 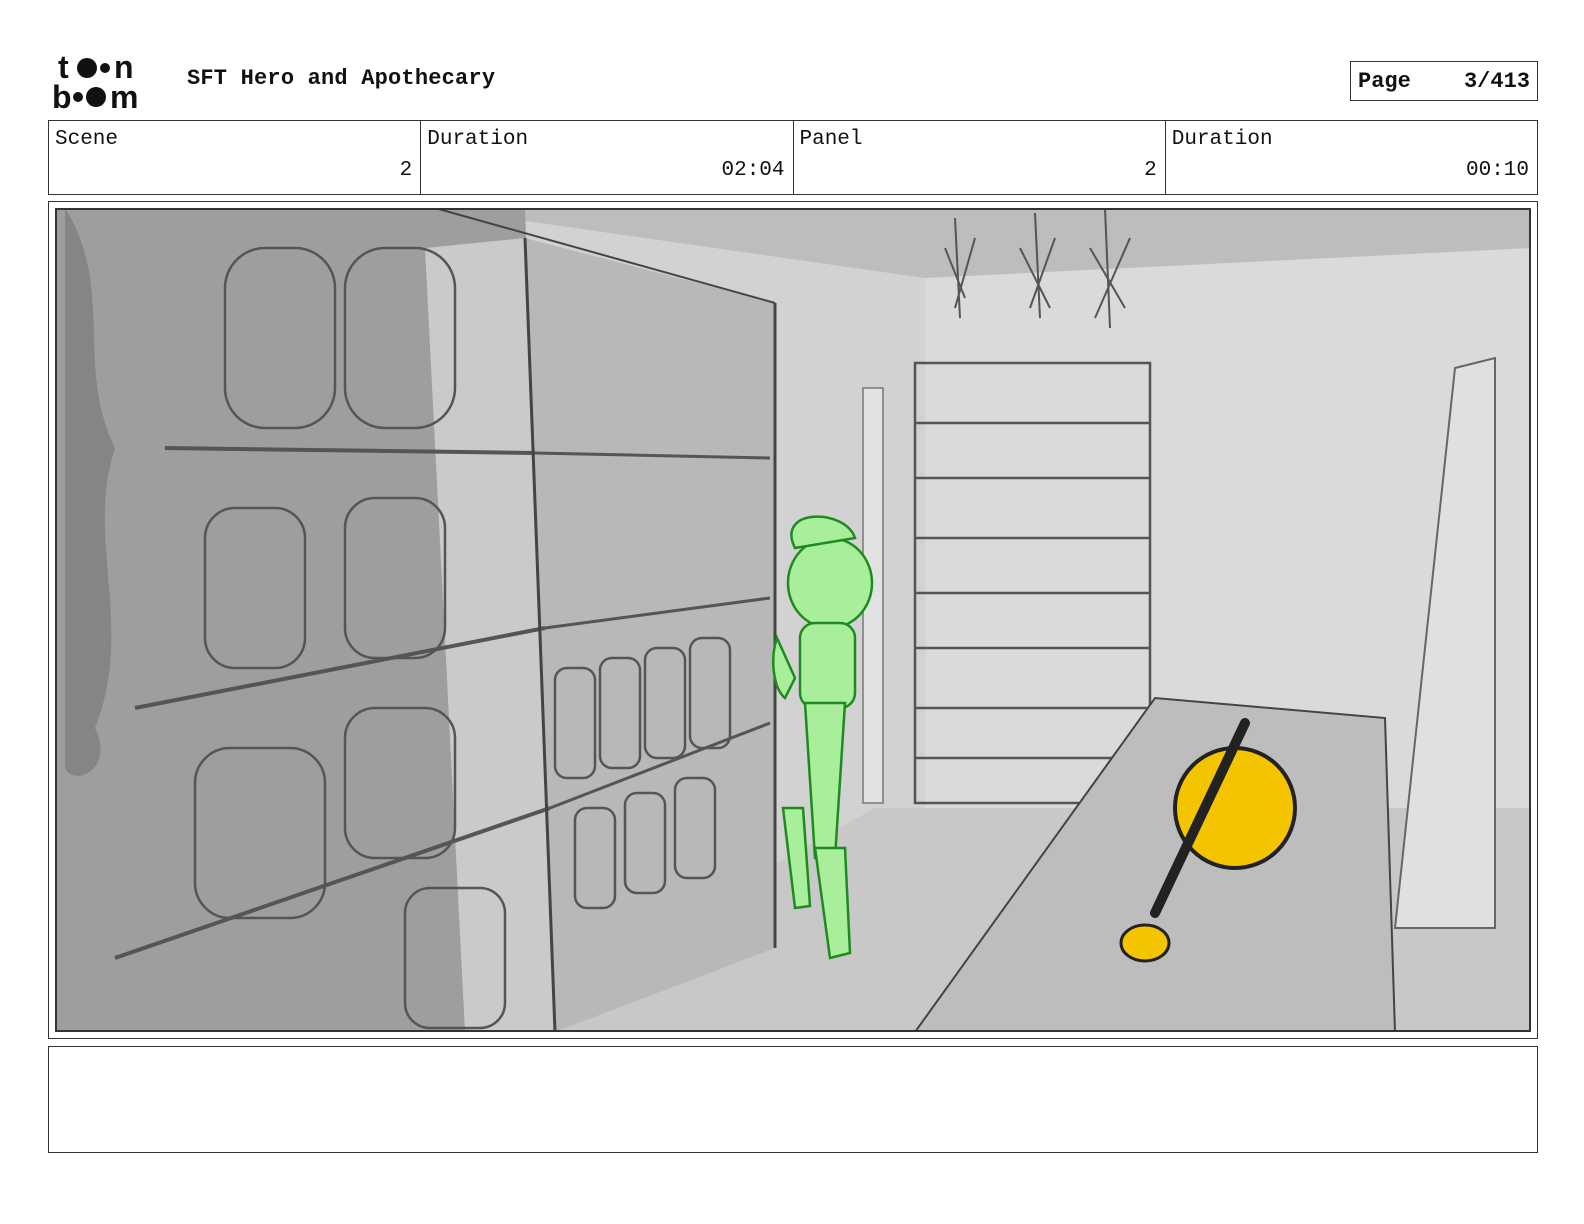 What do you see at coordinates (107, 82) in the screenshot?
I see `toonboom-logo: t n b m` at bounding box center [107, 82].